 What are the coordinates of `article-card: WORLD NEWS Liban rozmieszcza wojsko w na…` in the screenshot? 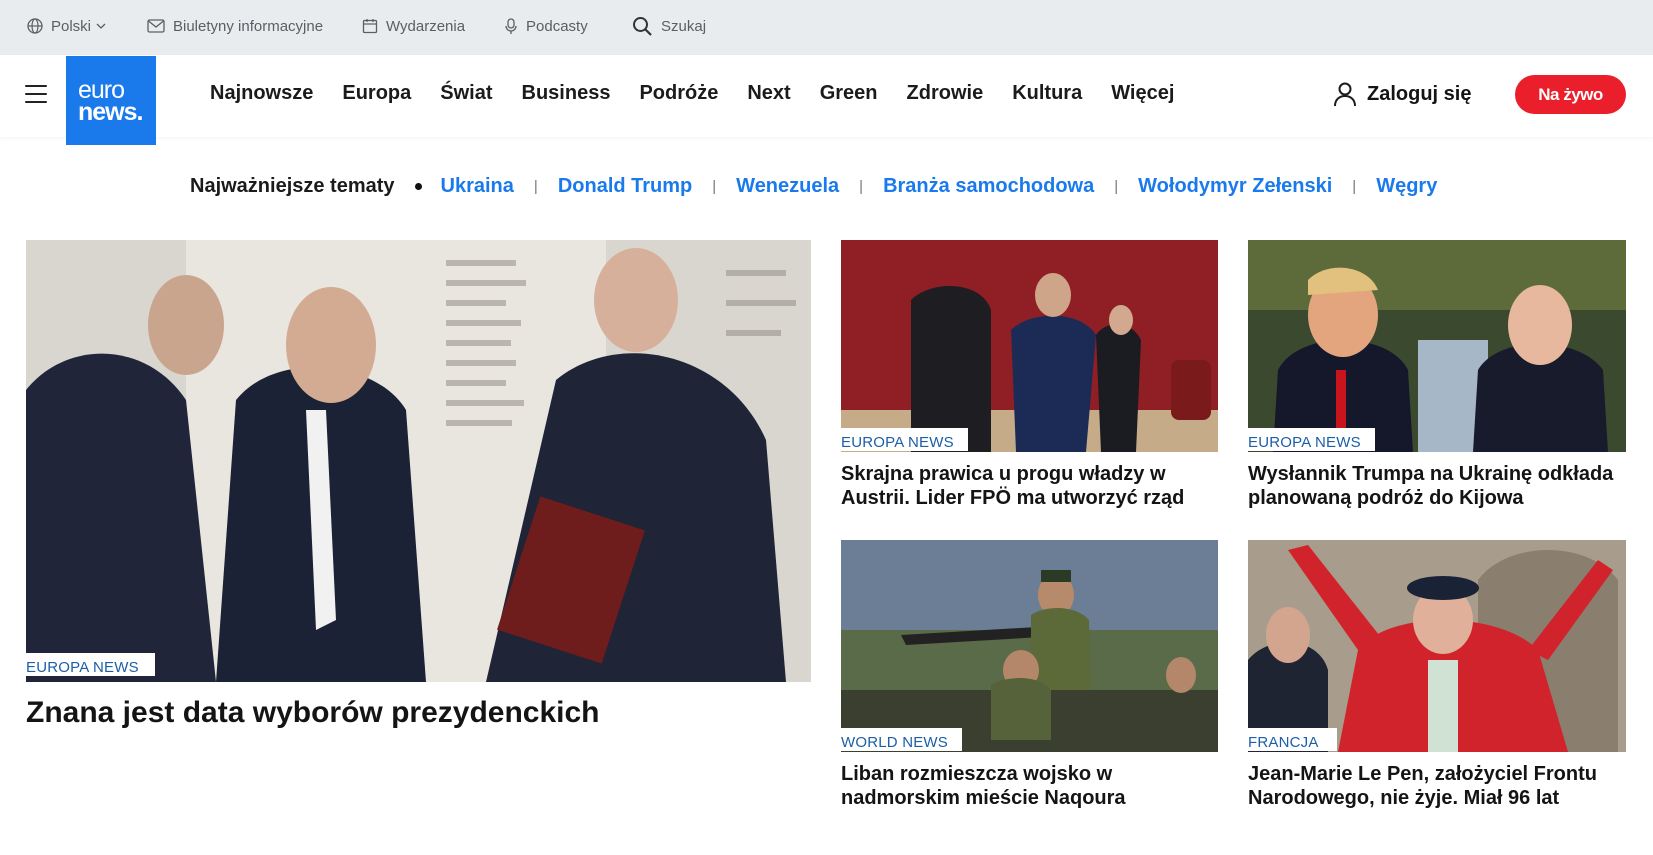 It's located at (1029, 677).